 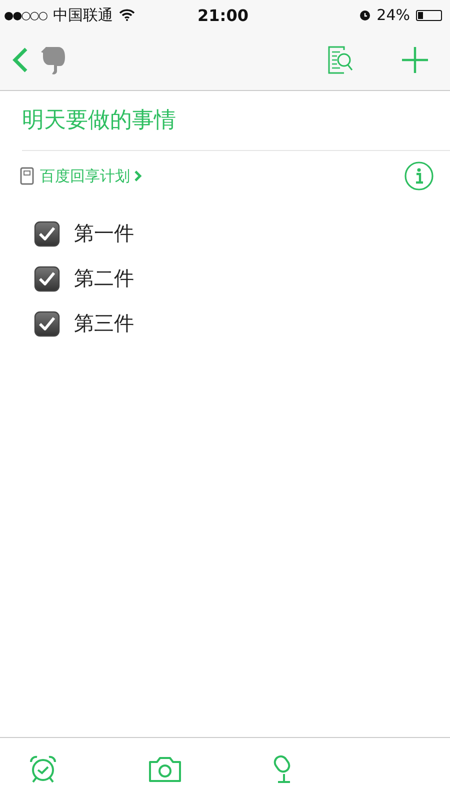 I want to click on checklist-item-text: 第一件, so click(x=104, y=233).